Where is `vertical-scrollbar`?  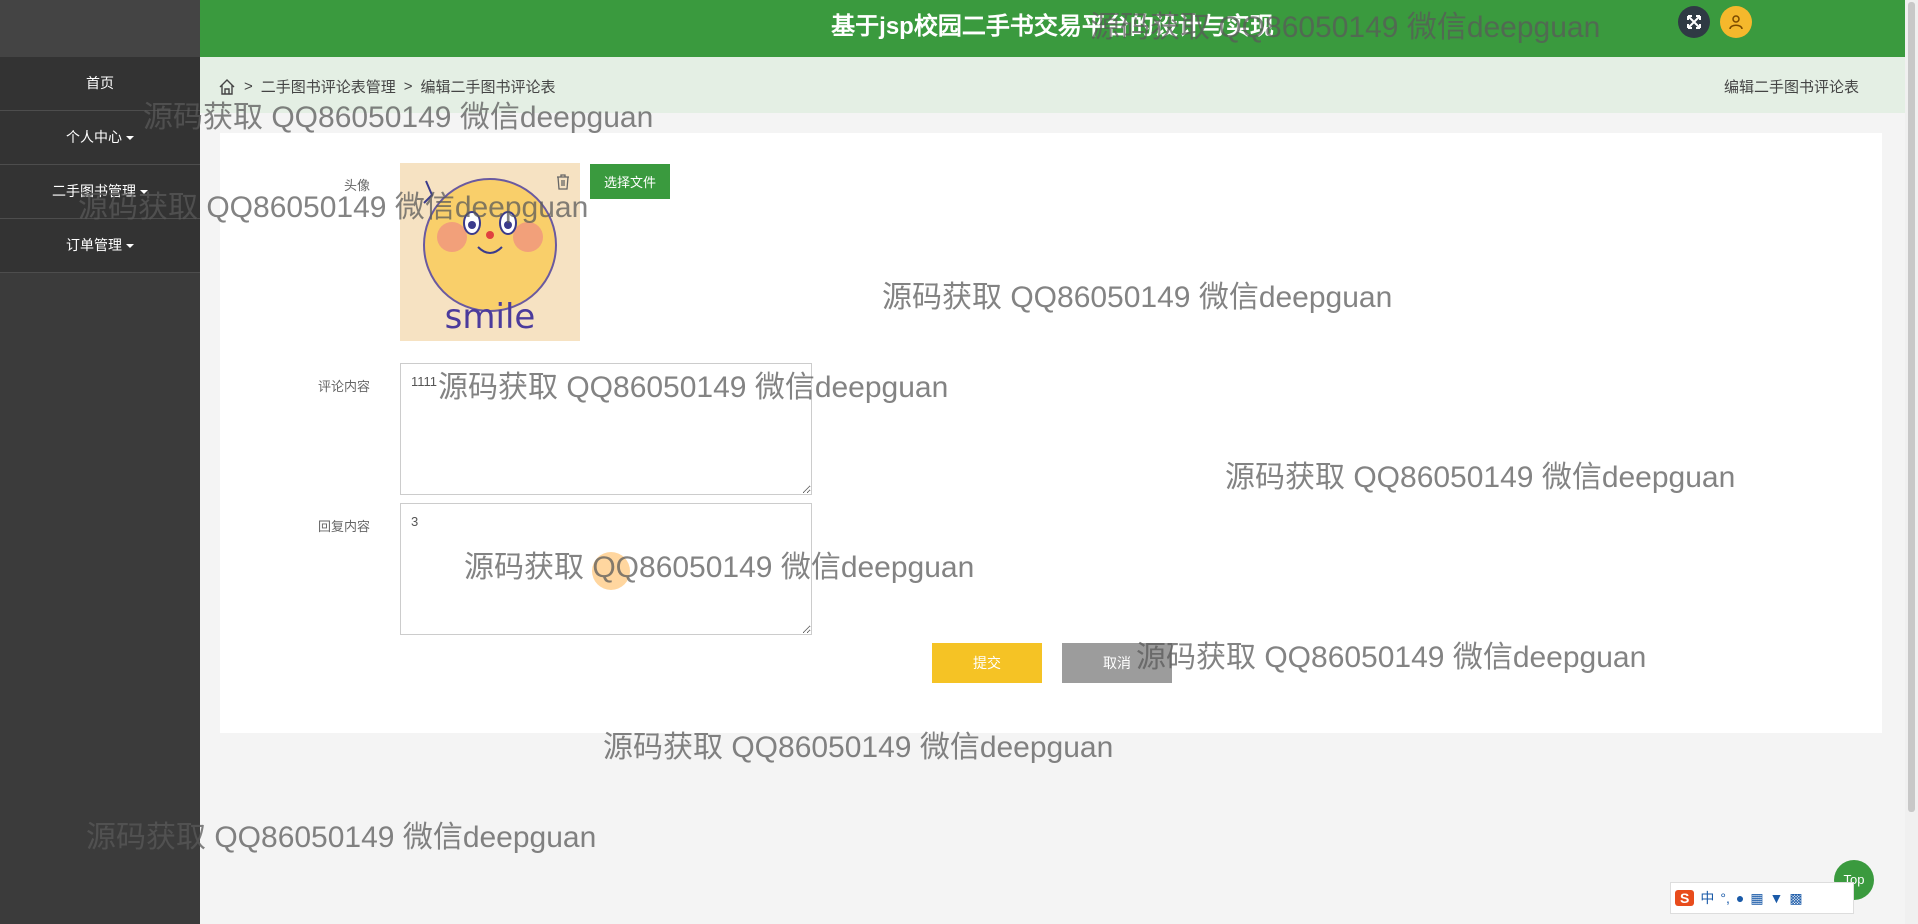 vertical-scrollbar is located at coordinates (1911, 462).